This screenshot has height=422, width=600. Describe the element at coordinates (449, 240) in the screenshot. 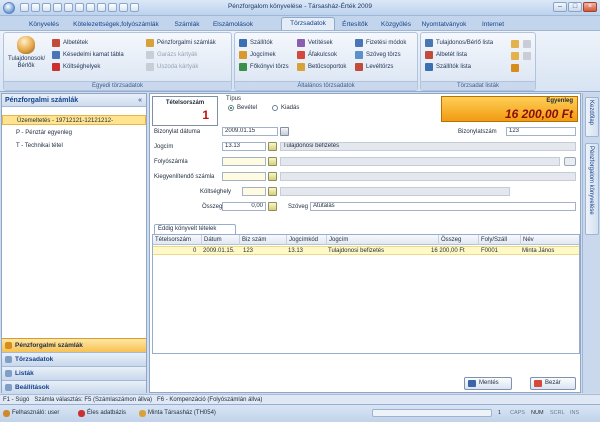

I see `col-osszeg: Összeg` at that location.